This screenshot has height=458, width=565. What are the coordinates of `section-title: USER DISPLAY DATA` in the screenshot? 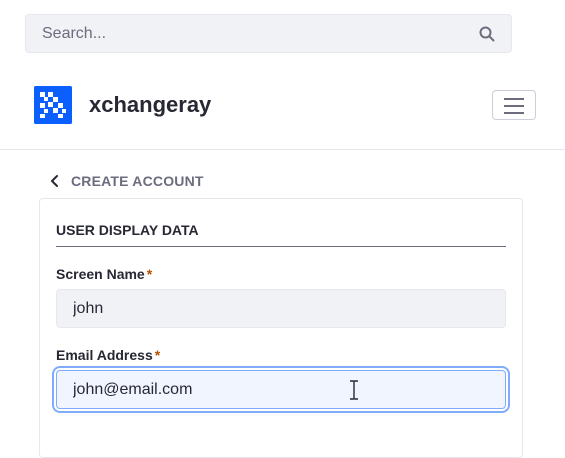 It's located at (127, 230).